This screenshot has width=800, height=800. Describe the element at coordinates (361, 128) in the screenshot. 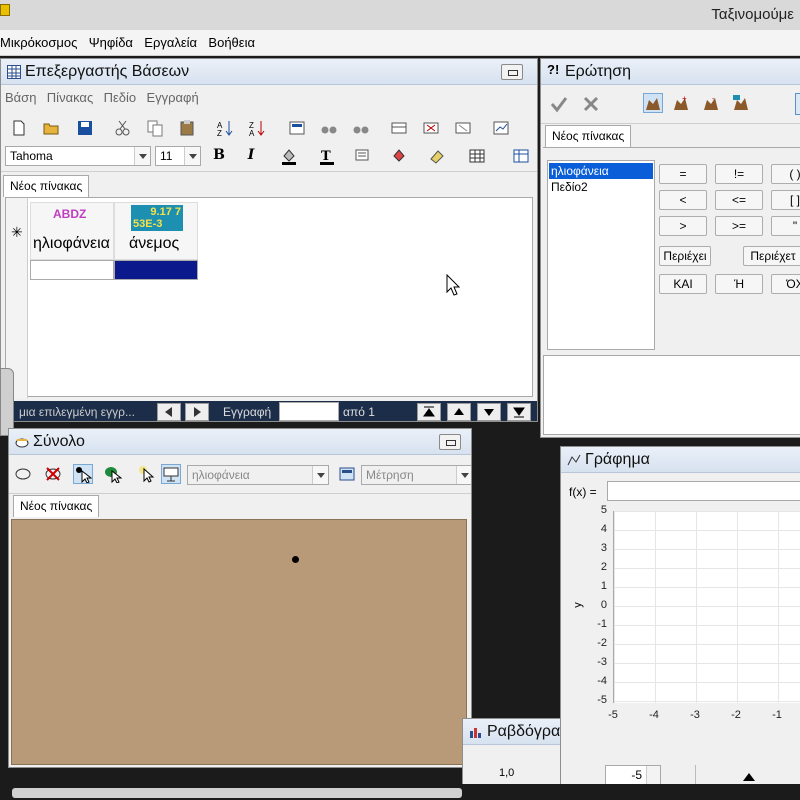

I see `binoculars-next-icon` at that location.